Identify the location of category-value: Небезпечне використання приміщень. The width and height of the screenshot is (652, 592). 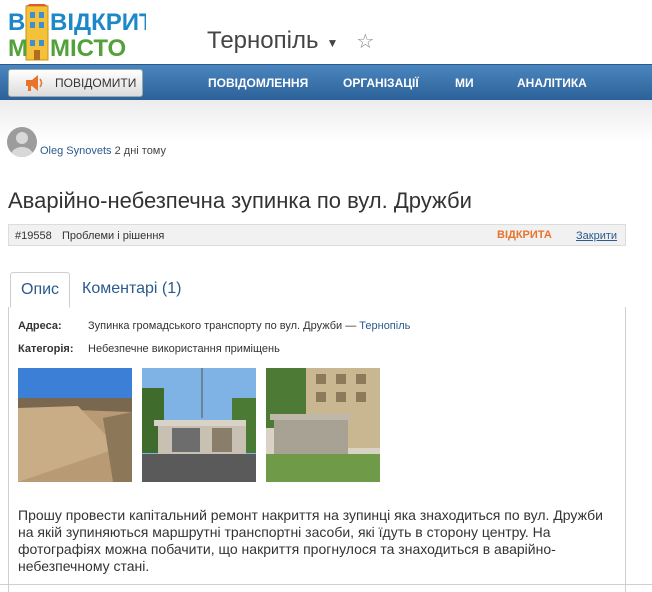
(184, 349).